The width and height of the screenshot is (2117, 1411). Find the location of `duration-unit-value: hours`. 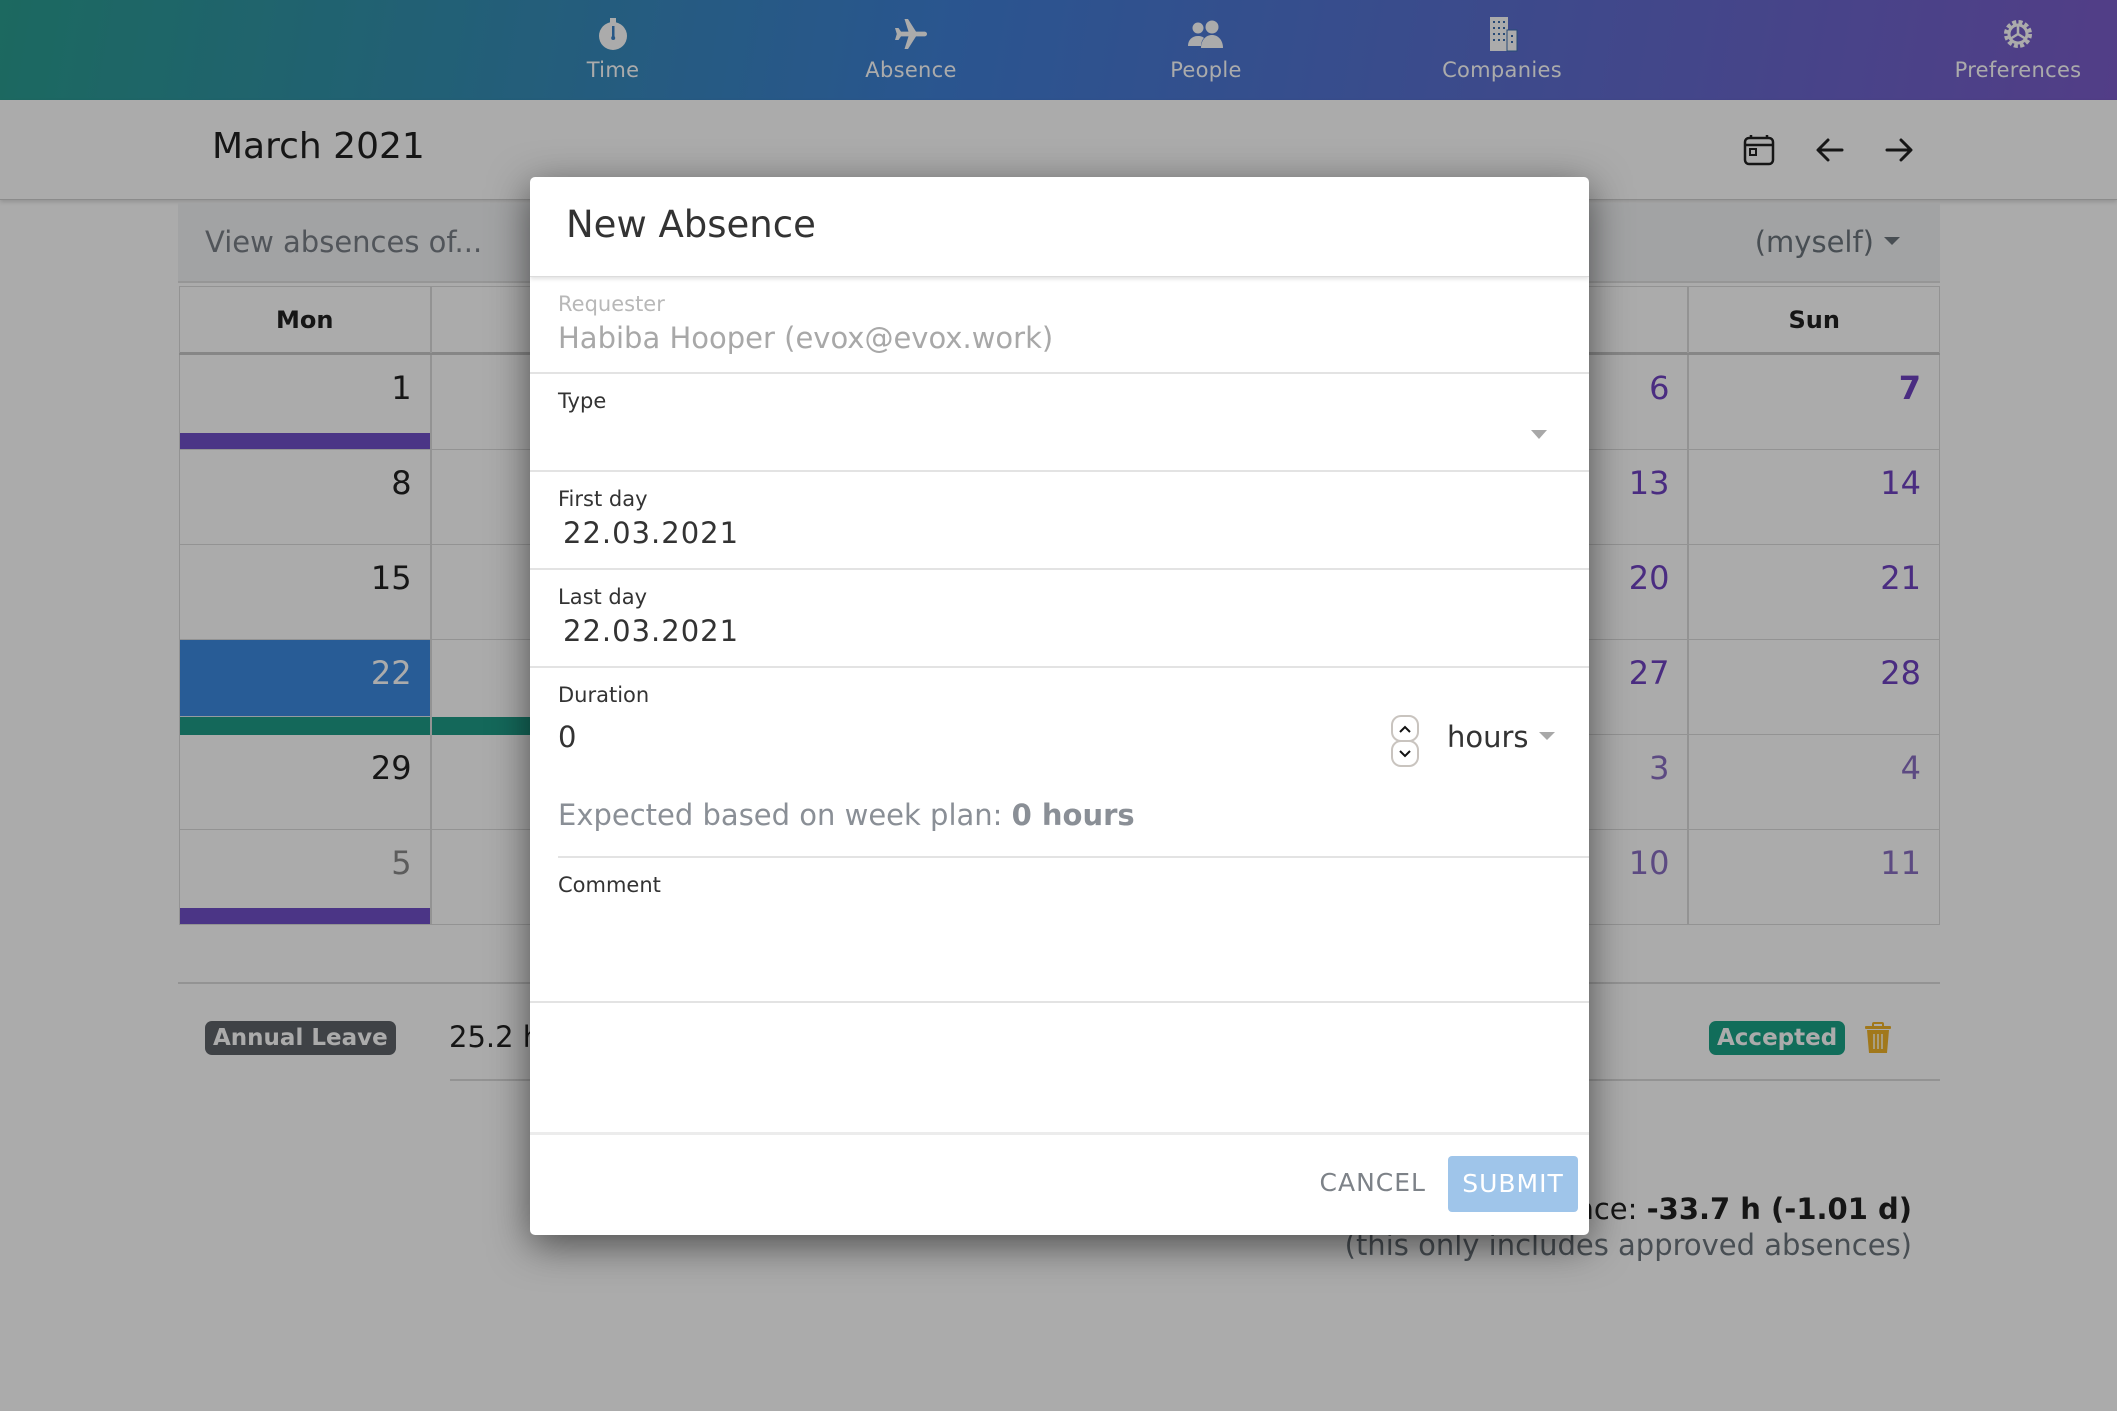

duration-unit-value: hours is located at coordinates (1488, 737).